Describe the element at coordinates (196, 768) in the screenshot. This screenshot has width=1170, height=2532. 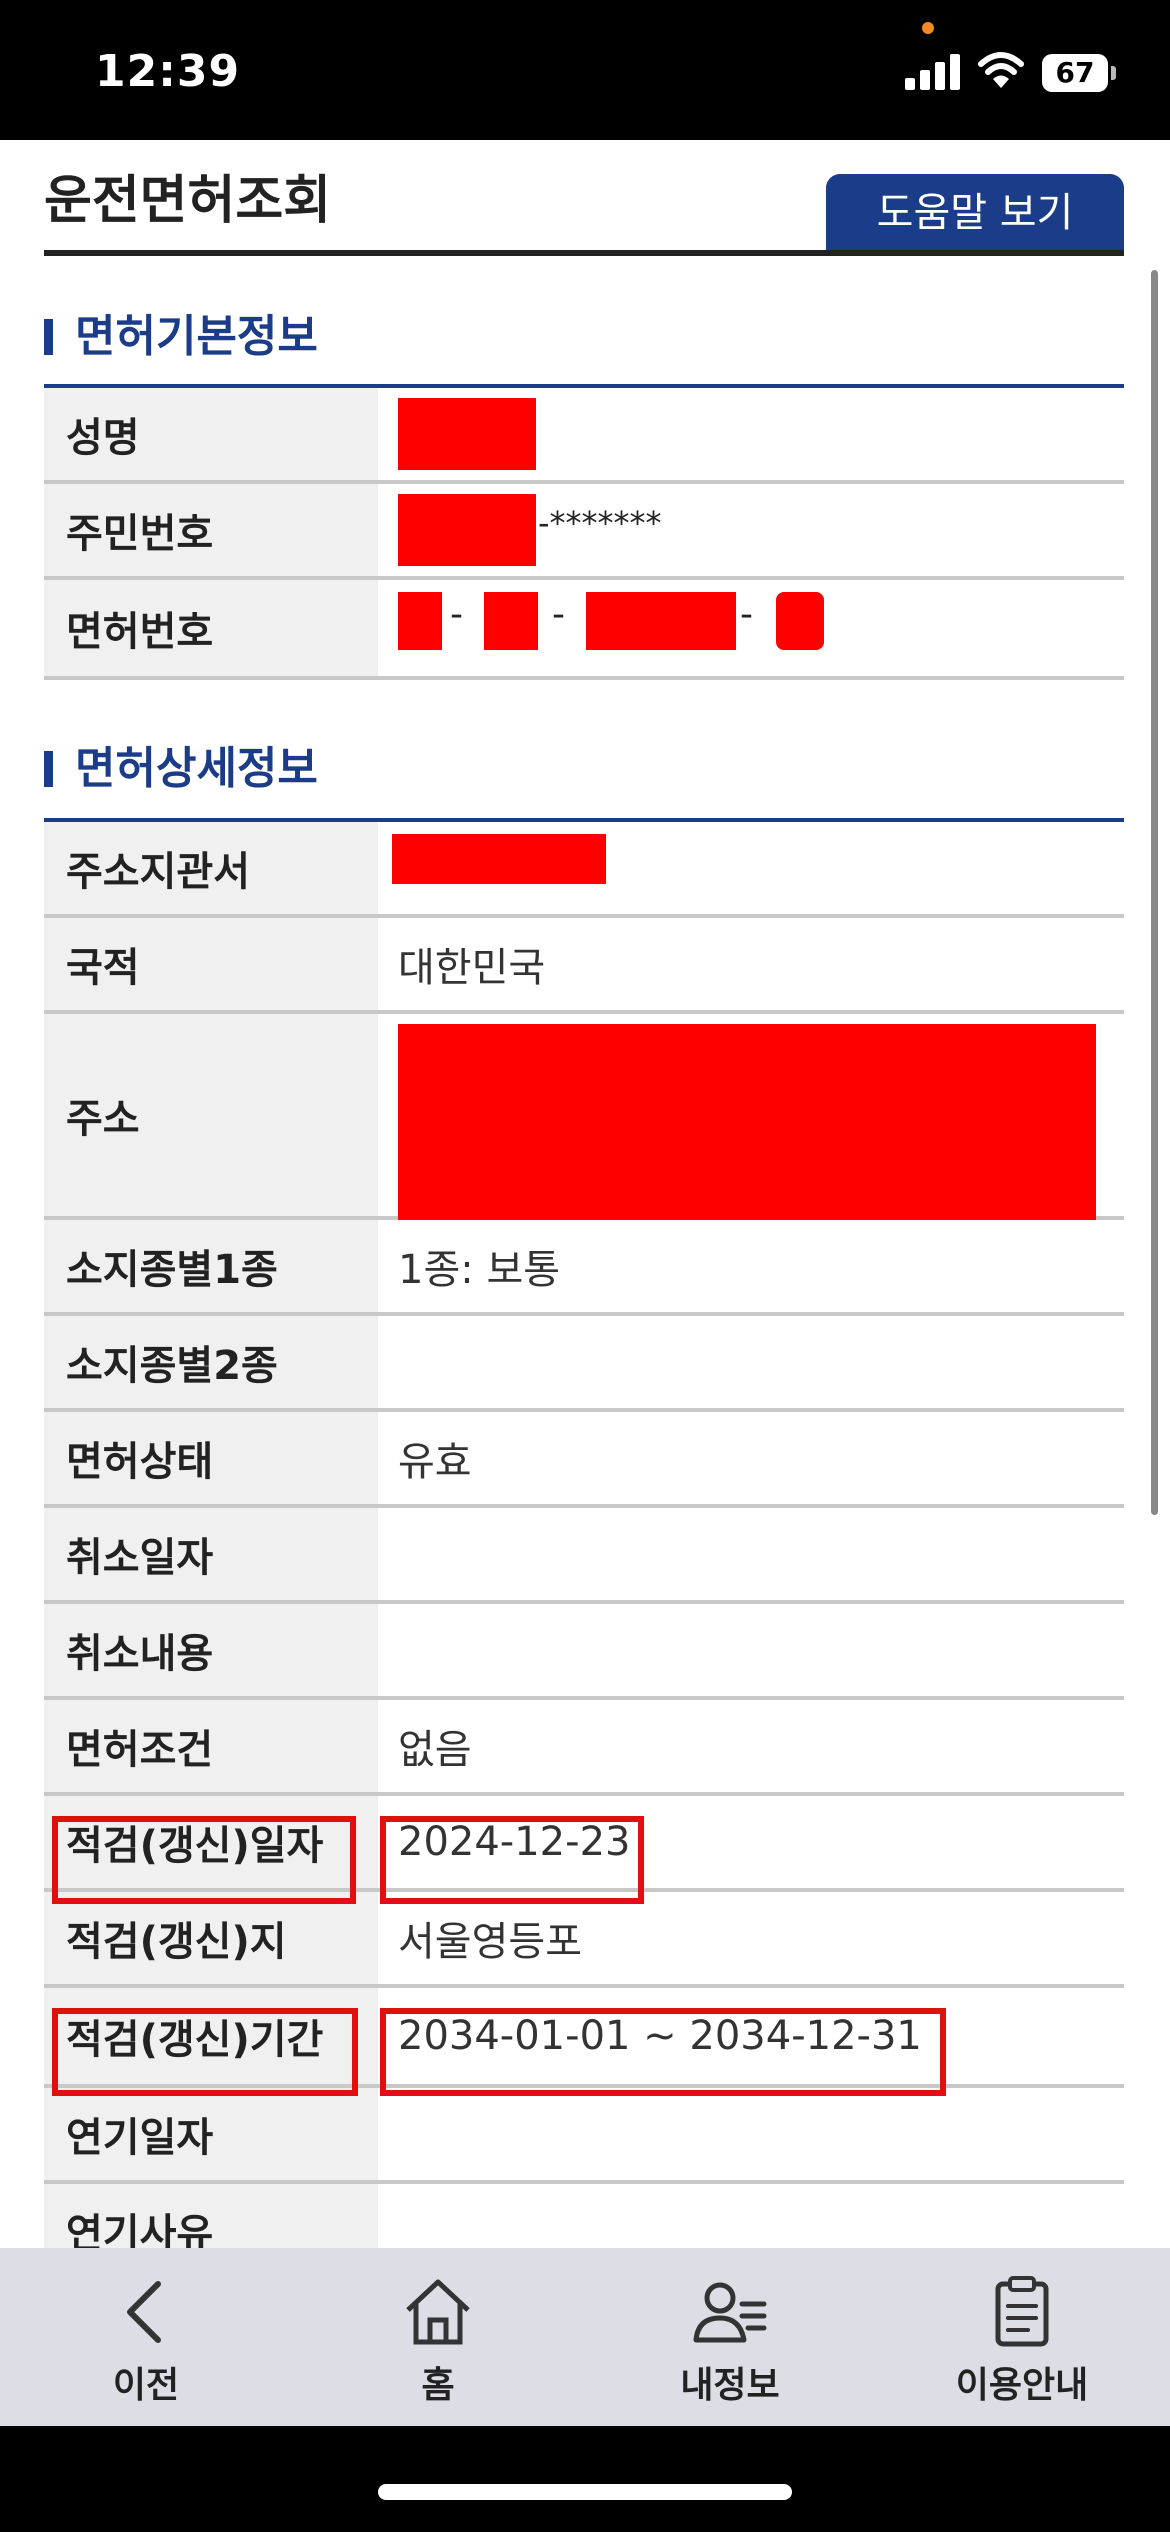
I see `section-heading-text: 면허상세정보` at that location.